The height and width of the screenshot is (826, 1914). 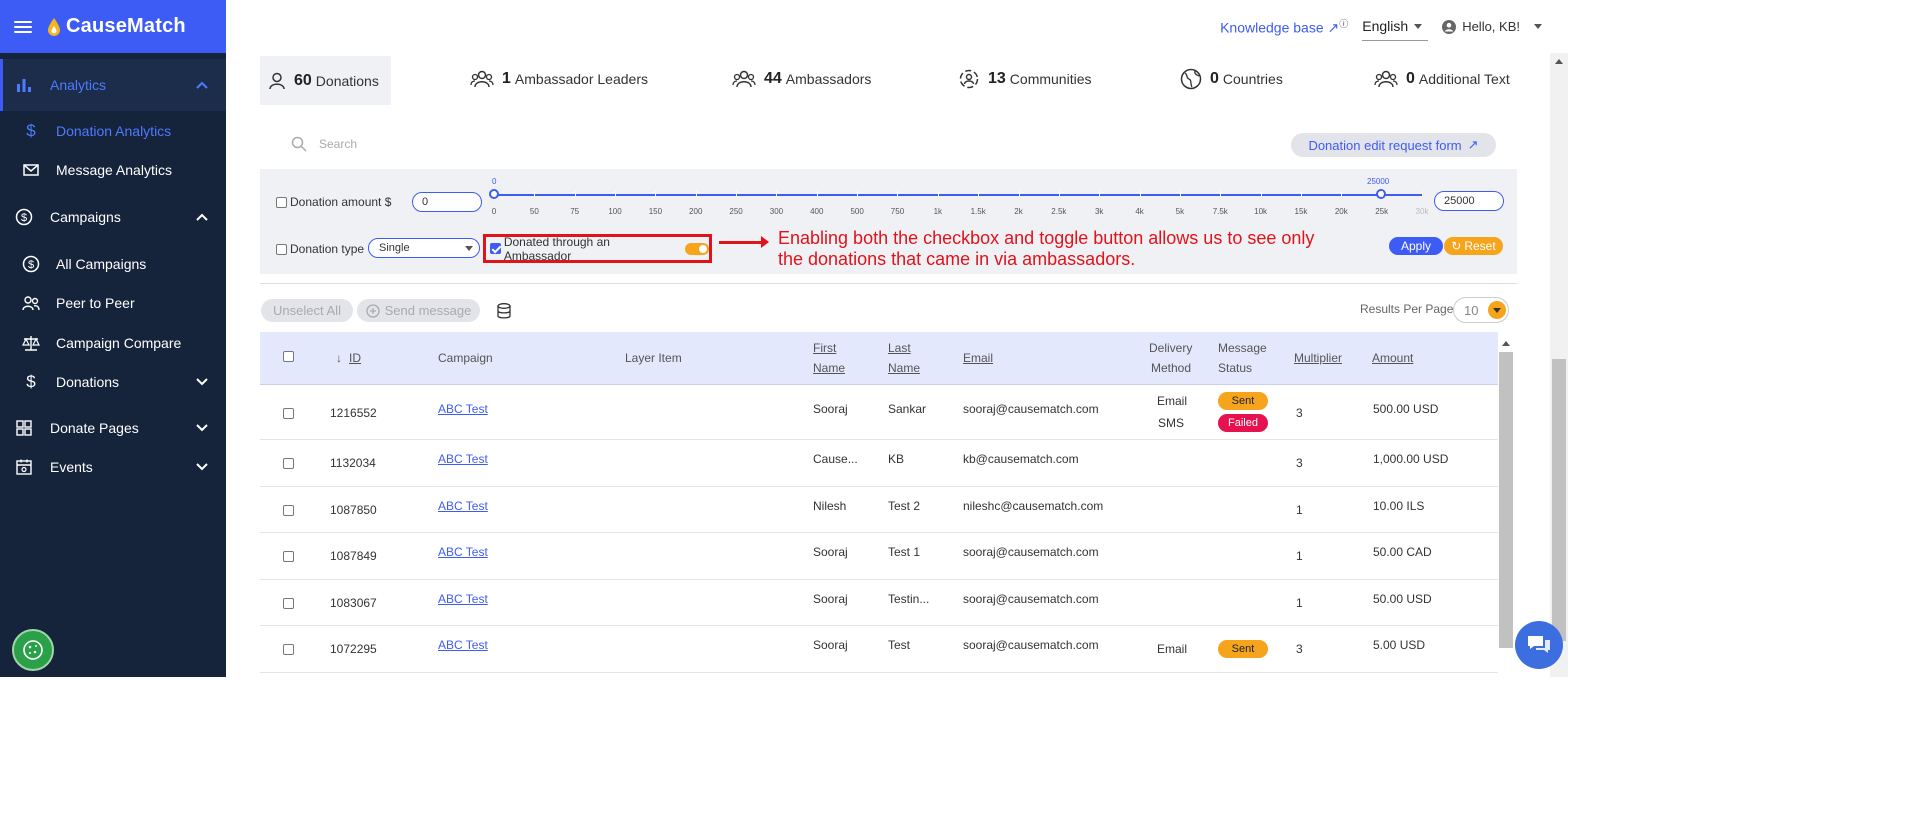 What do you see at coordinates (1392, 358) in the screenshot?
I see `col-amount: Amount` at bounding box center [1392, 358].